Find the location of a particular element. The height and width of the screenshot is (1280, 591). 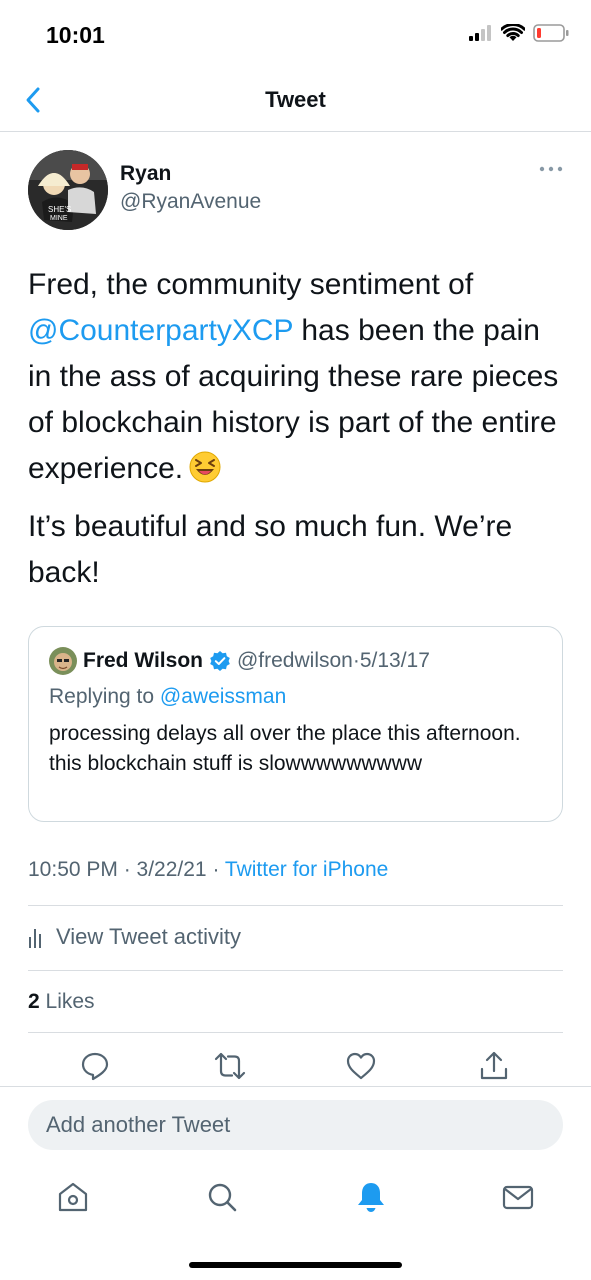

messages-icon is located at coordinates (518, 1197).